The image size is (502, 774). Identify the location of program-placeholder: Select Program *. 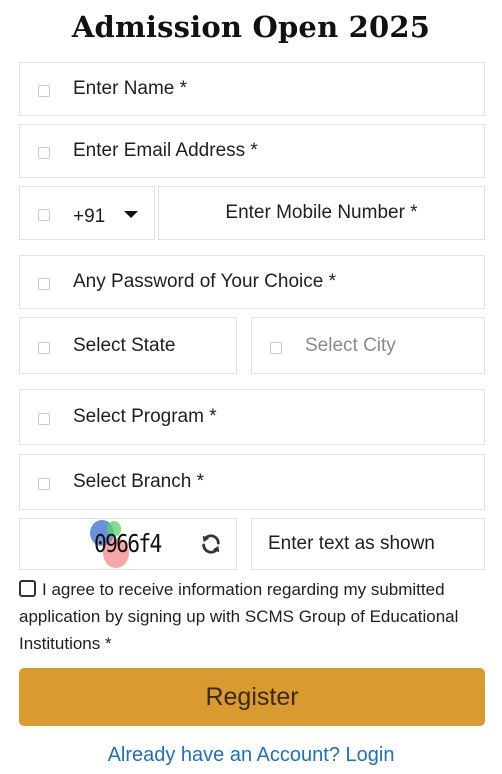
(145, 416).